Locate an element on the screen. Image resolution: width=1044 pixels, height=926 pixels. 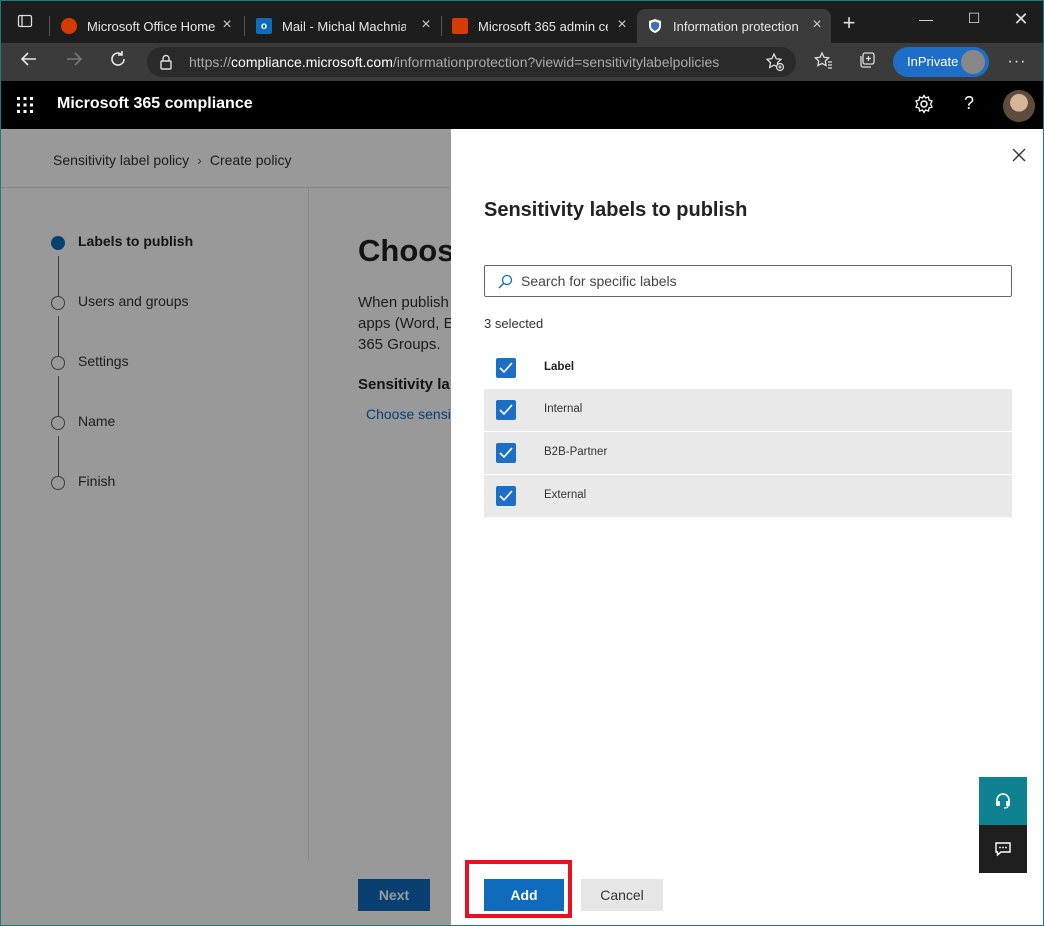
search-input is located at coordinates (761, 281).